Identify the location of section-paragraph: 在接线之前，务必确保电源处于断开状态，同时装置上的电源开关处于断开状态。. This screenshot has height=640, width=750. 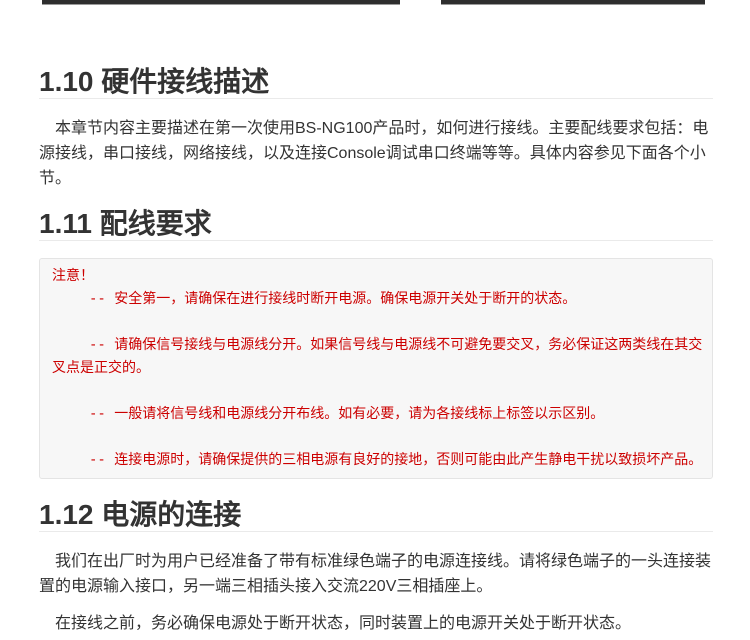
(343, 623).